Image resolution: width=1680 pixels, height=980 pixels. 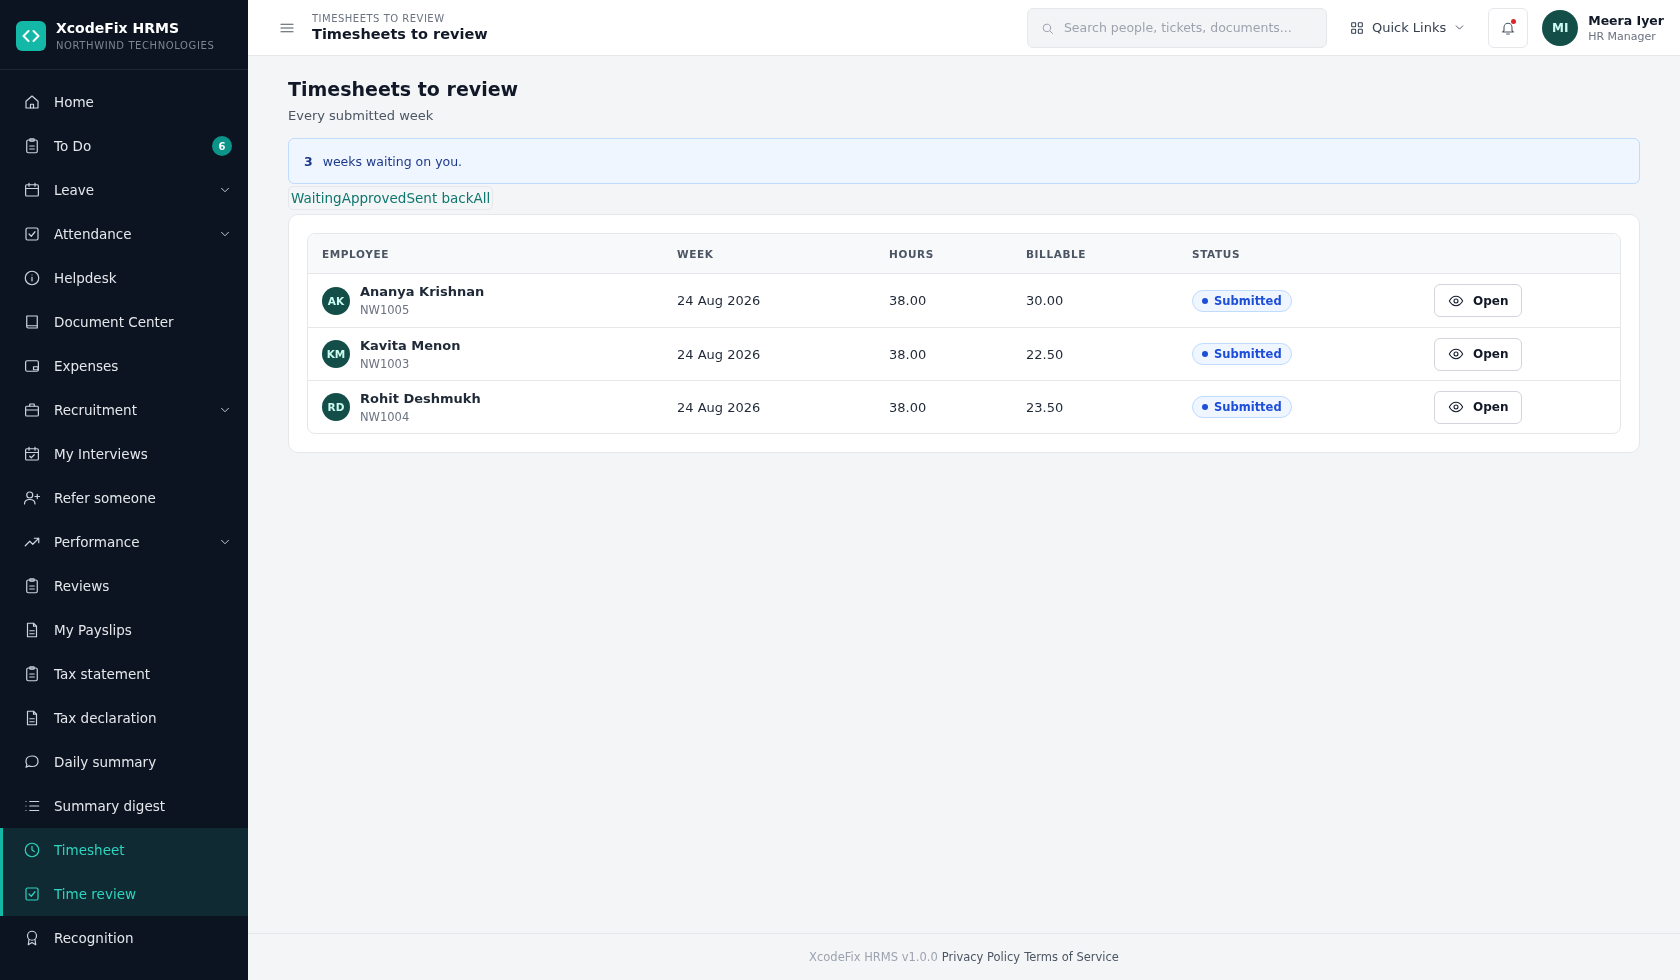 I want to click on sidebar-item: Reviews, so click(x=124, y=586).